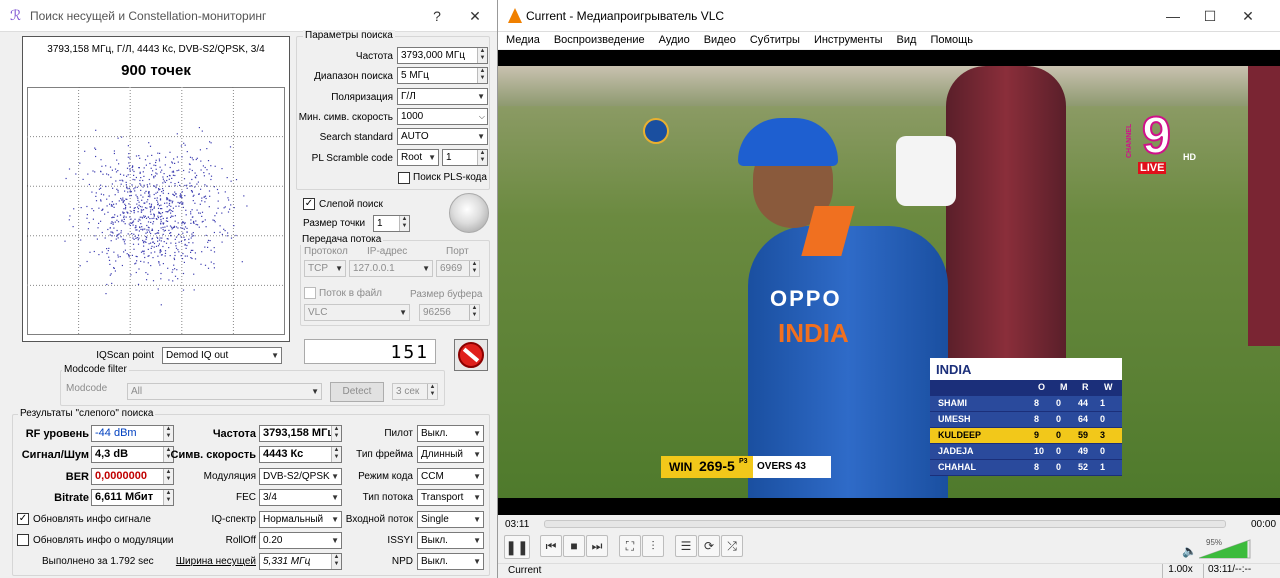  What do you see at coordinates (391, 268) in the screenshot?
I see `ip-select: 127.0.0.1 ▼` at bounding box center [391, 268].